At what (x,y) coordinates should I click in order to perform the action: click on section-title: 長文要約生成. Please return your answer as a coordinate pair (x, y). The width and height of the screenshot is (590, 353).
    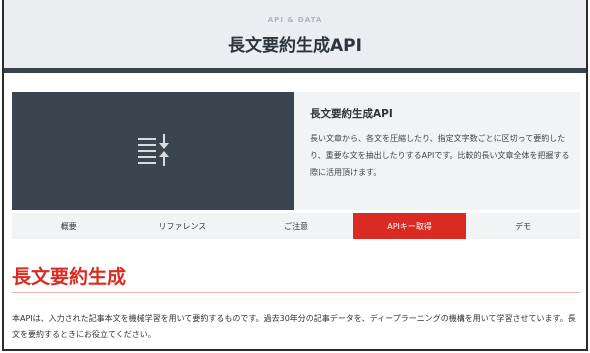
    Looking at the image, I should click on (69, 277).